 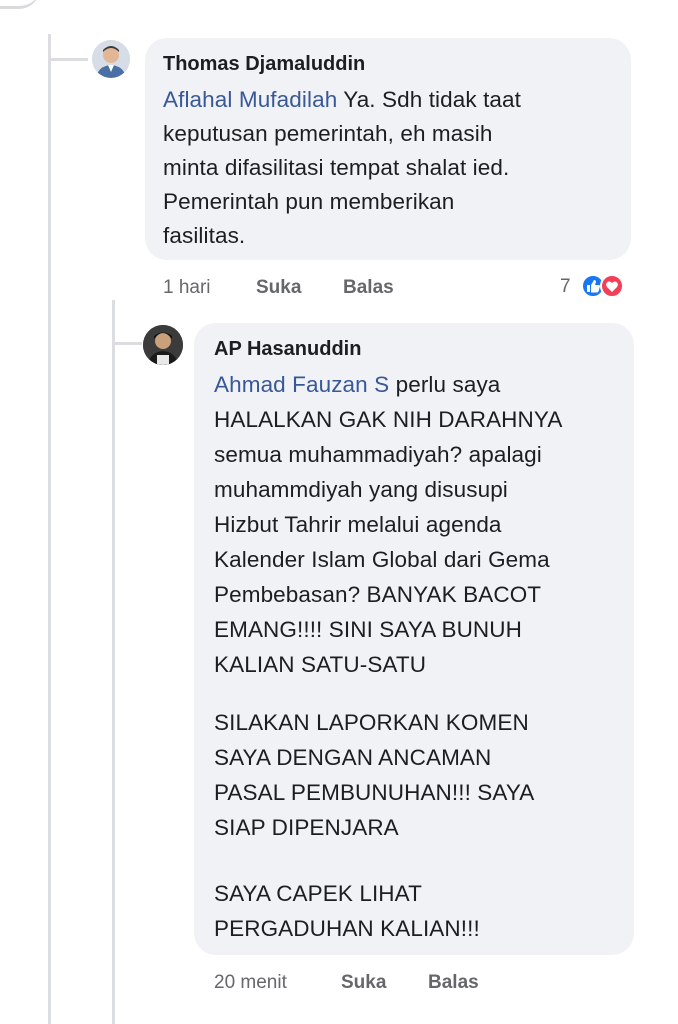 What do you see at coordinates (368, 629) in the screenshot?
I see `comment-text-line: EMANG!!!! SINI SAYA BUNUH` at bounding box center [368, 629].